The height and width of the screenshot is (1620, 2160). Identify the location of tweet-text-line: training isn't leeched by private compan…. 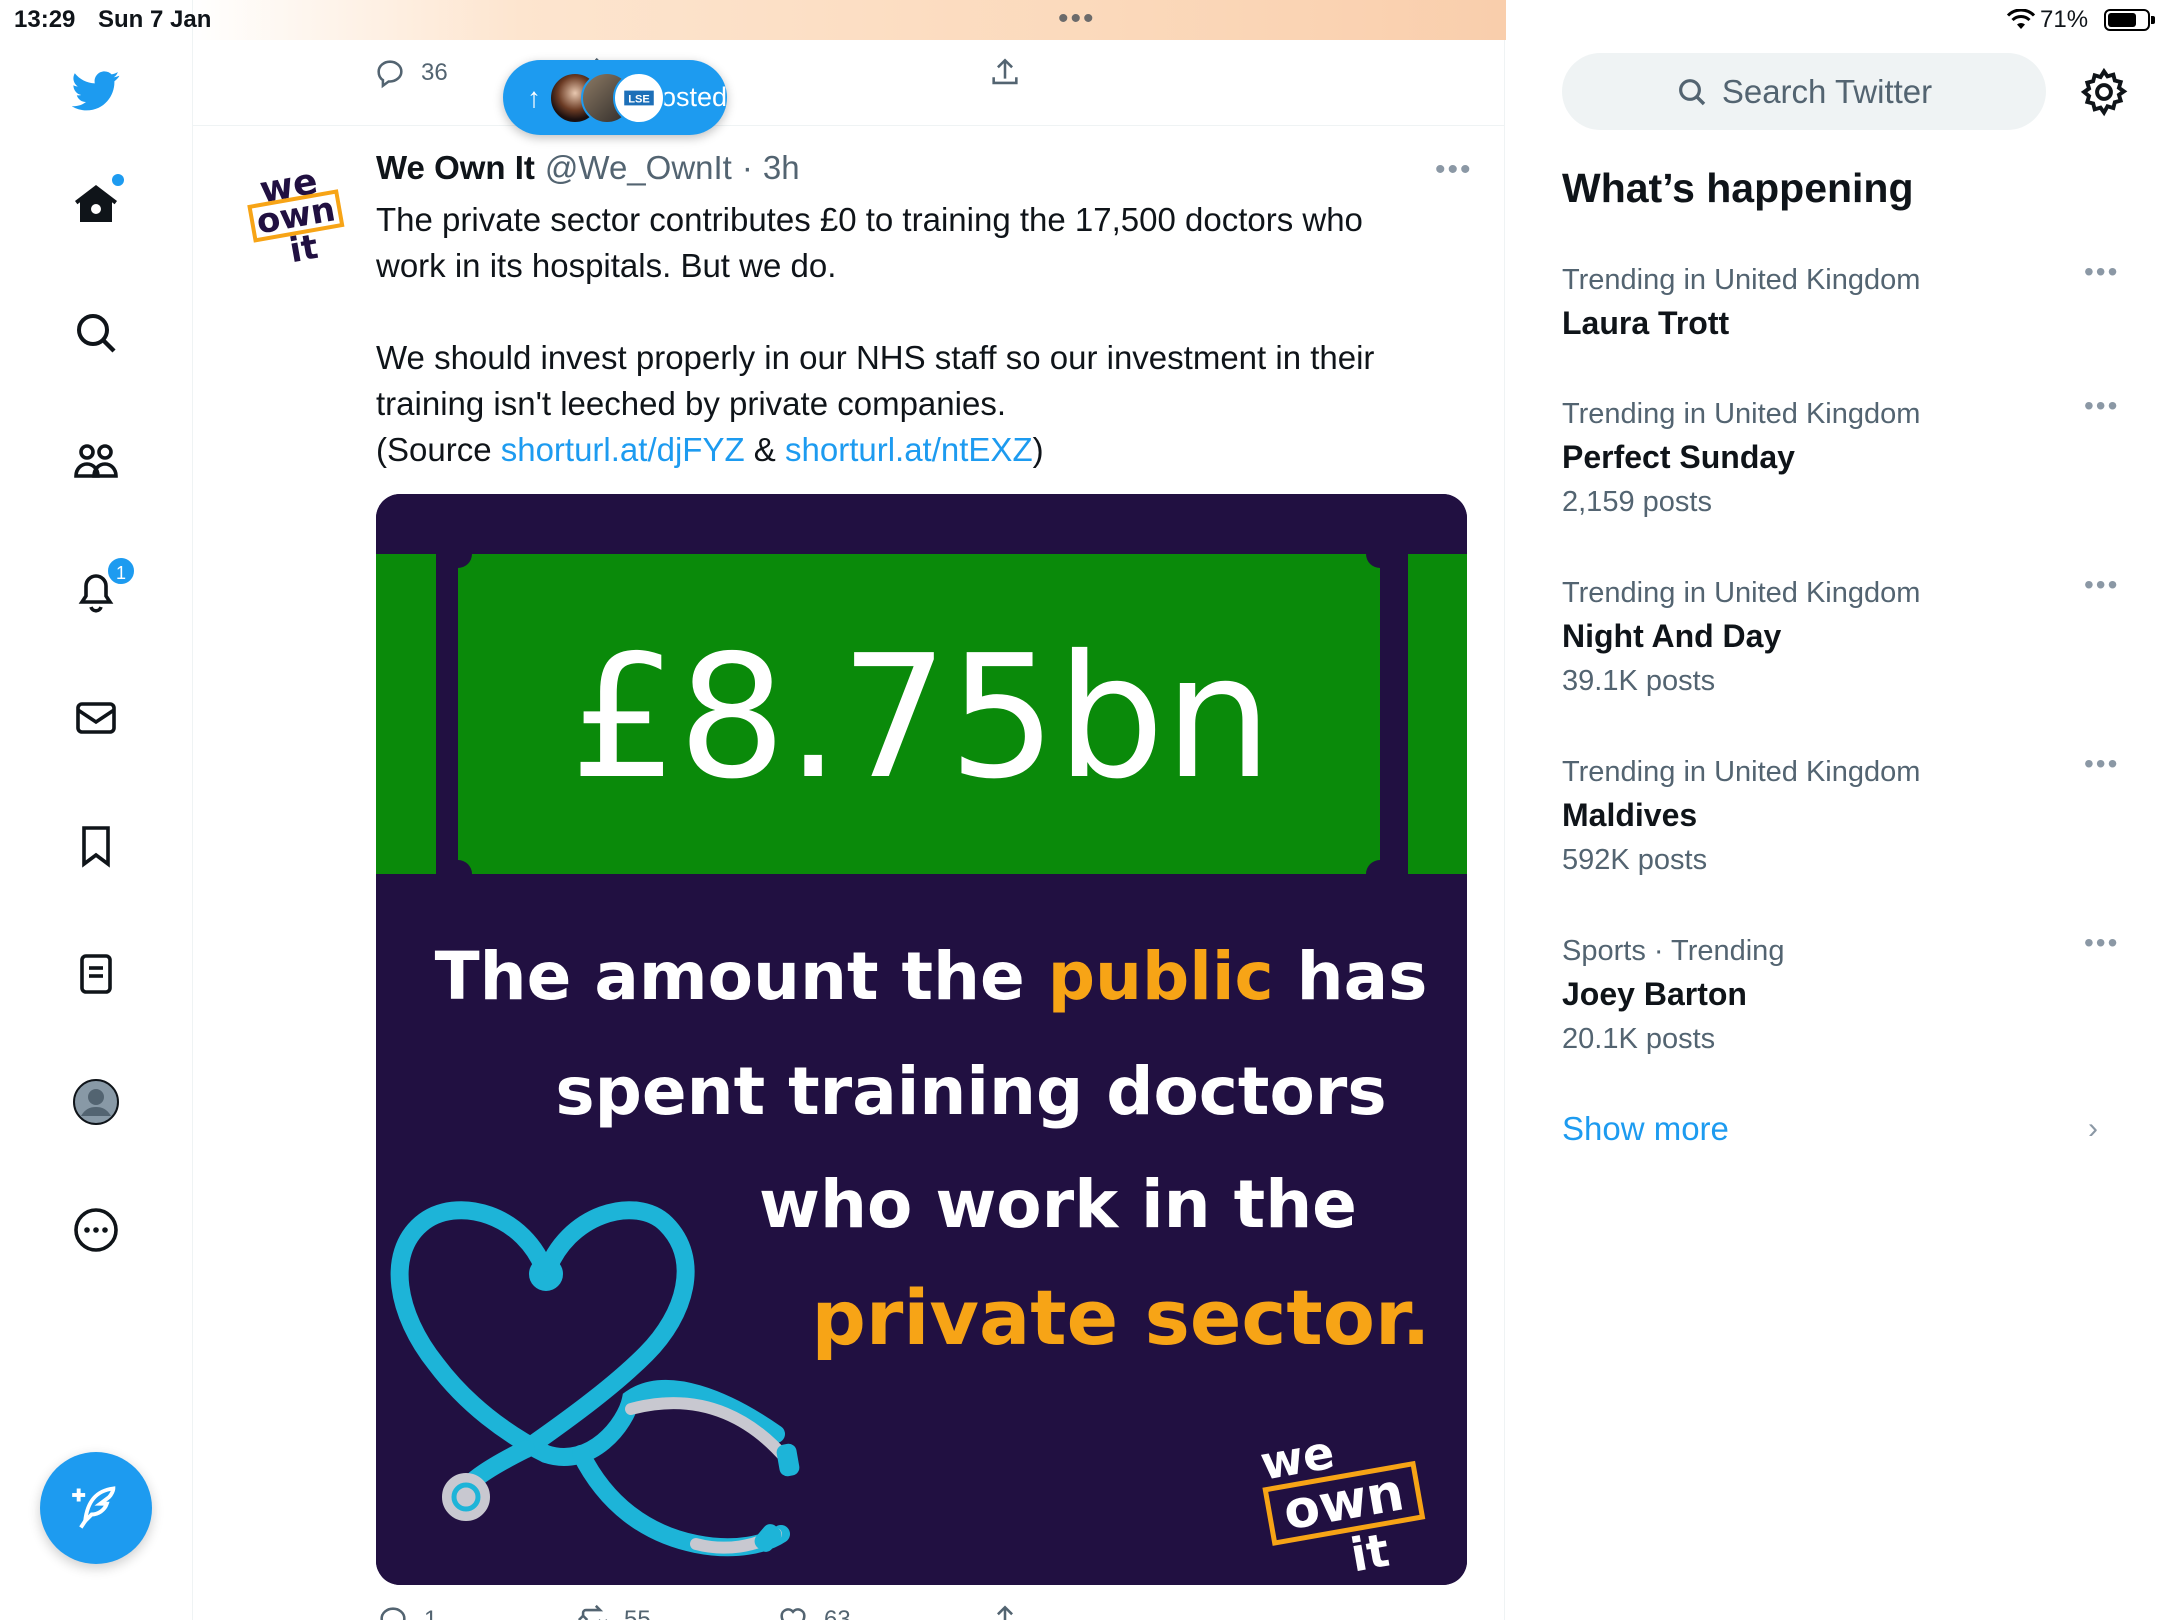
(691, 403).